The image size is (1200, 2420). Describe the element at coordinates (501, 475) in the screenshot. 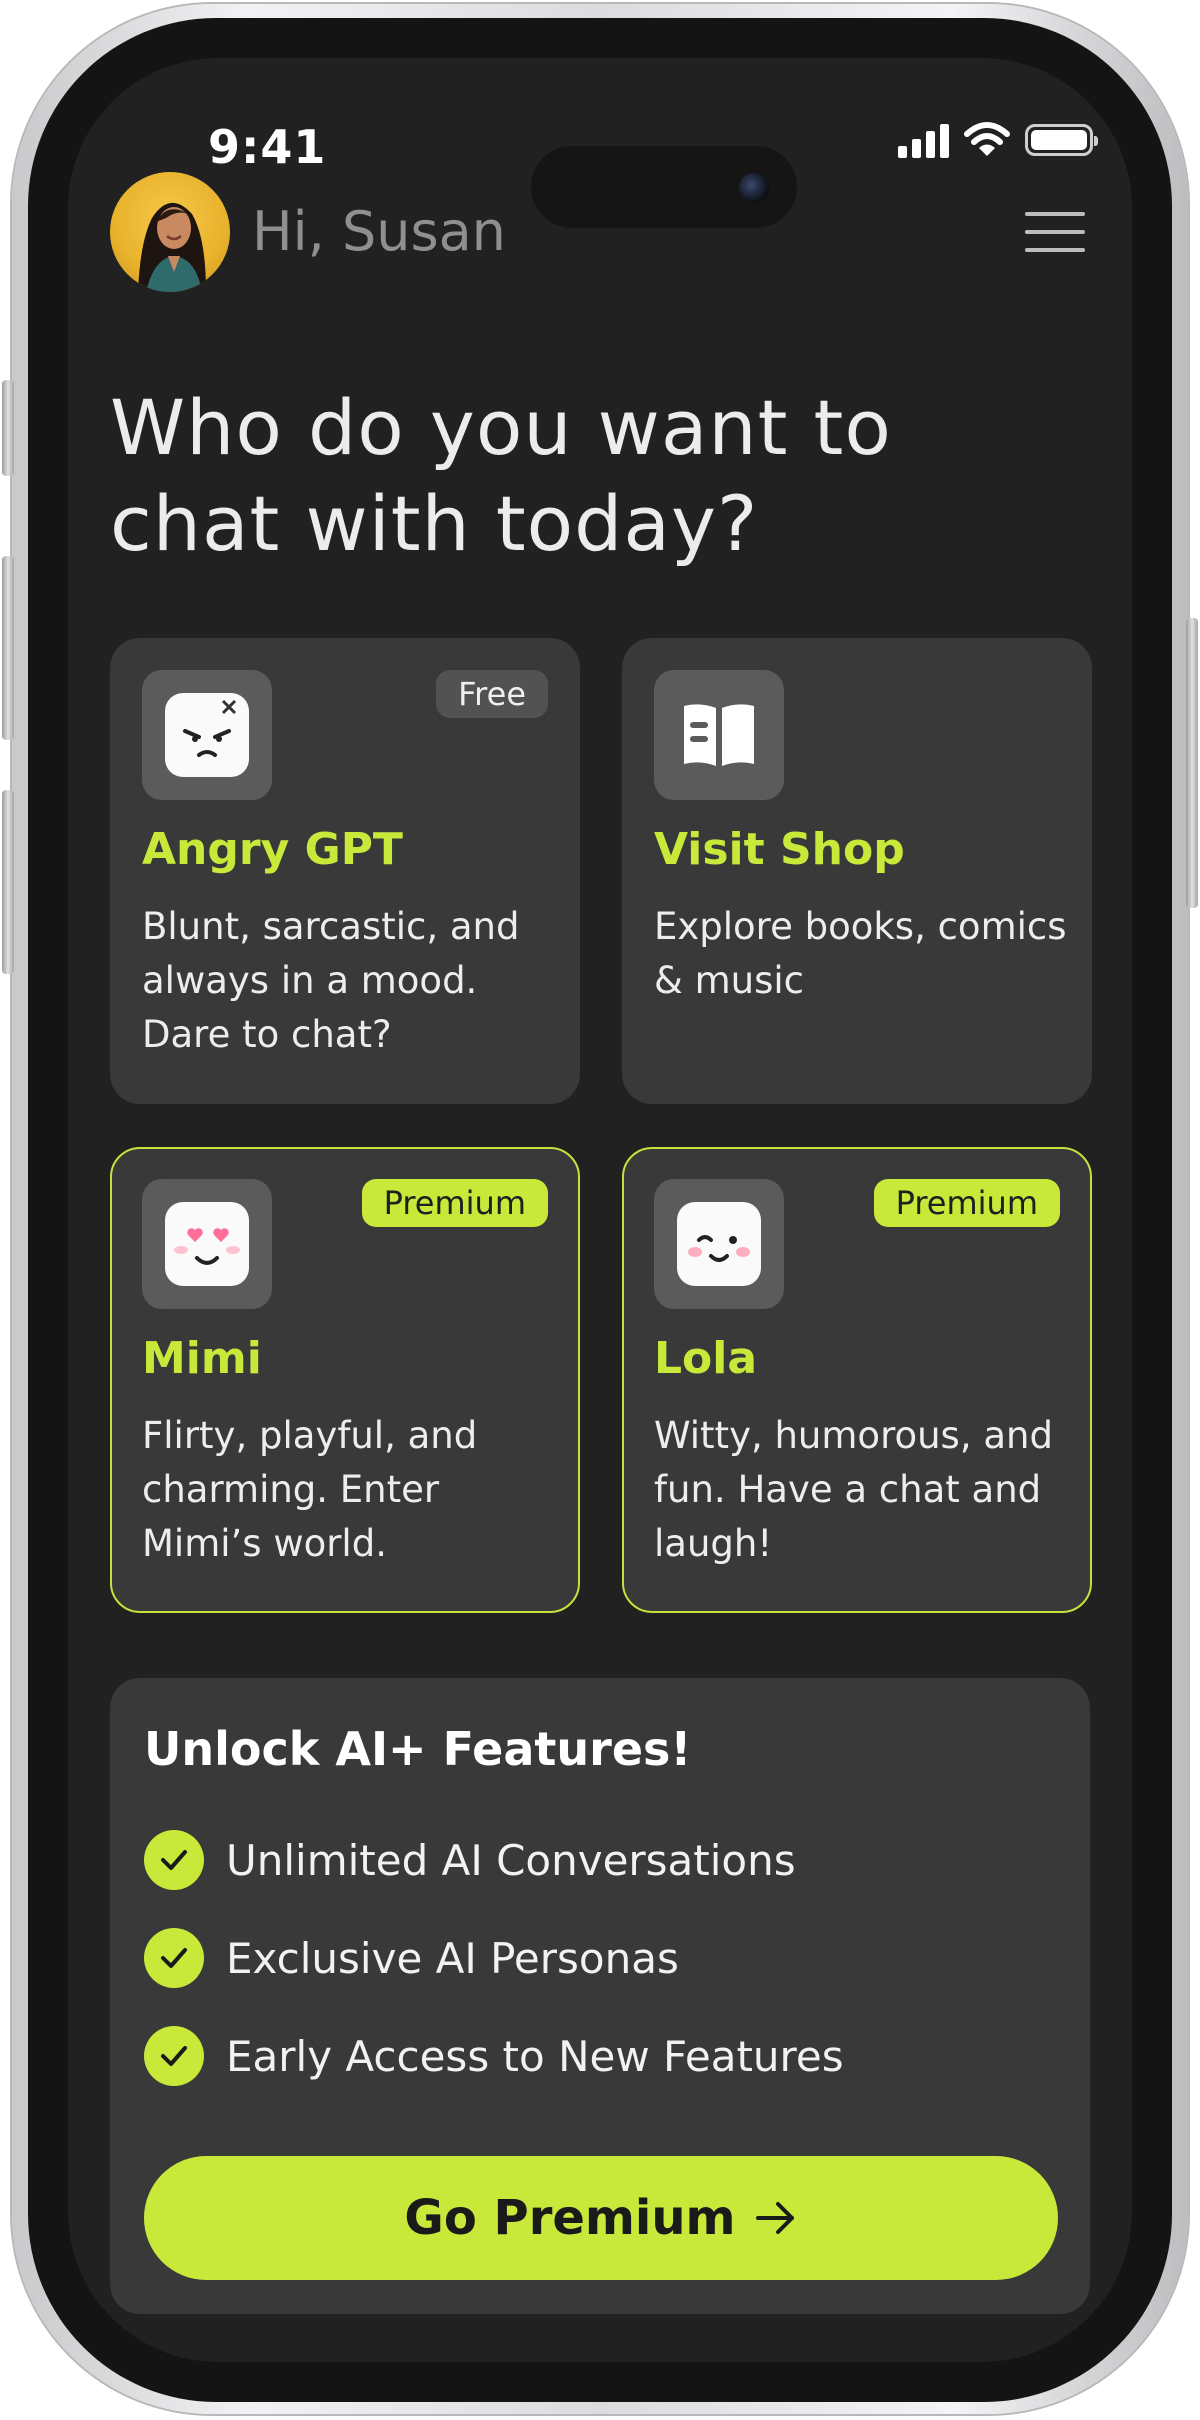

I see `page-title: Who do you want to chat with today?` at that location.